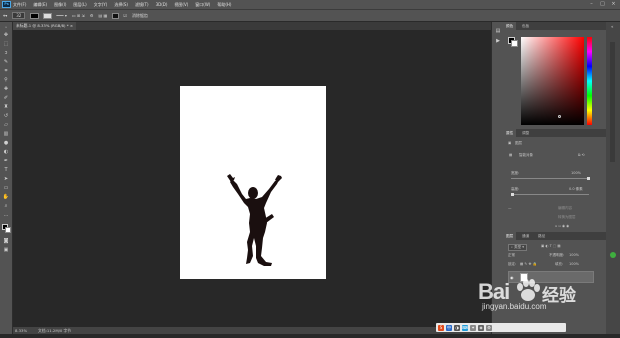 This screenshot has height=338, width=620. Describe the element at coordinates (6, 152) in the screenshot. I see `dodge-tool-icon: ◐` at that location.